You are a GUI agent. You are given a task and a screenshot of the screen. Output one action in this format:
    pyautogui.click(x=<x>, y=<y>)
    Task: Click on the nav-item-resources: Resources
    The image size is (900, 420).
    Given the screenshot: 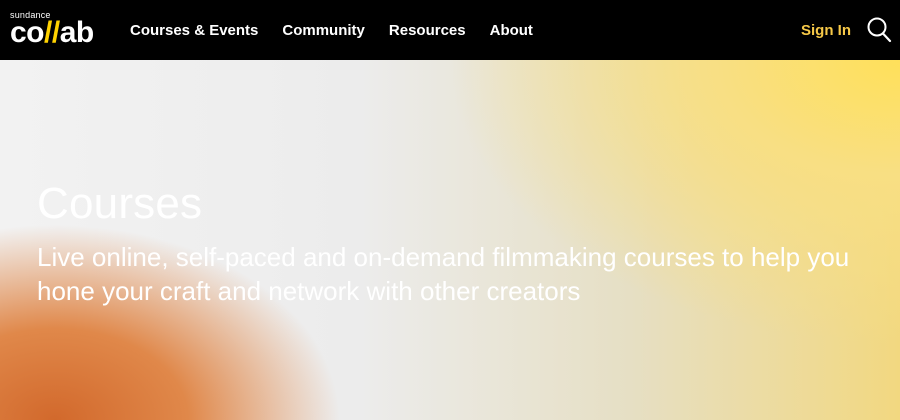 What is the action you would take?
    pyautogui.click(x=427, y=30)
    